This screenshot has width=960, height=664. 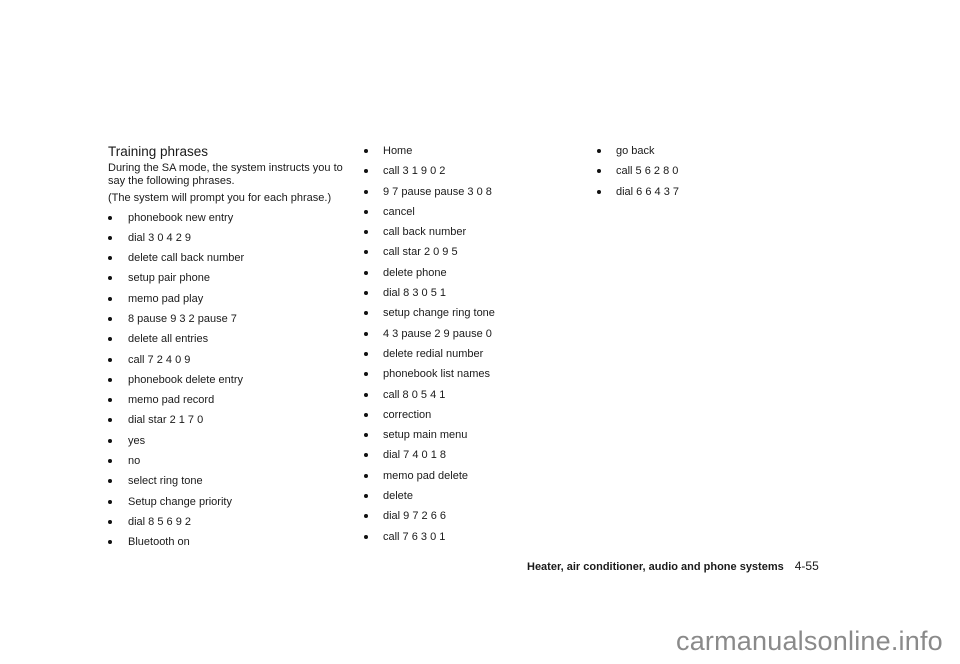 I want to click on phrase-item: setup change ring tone, so click(x=474, y=316).